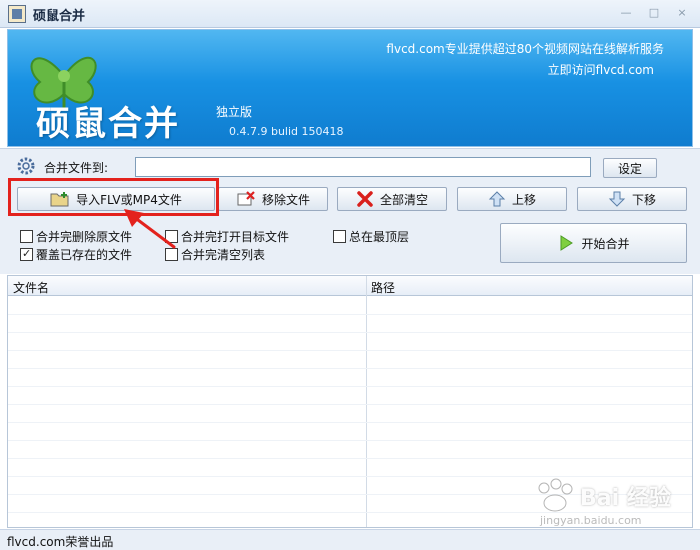 The image size is (700, 550). Describe the element at coordinates (682, 13) in the screenshot. I see `close-button: ×` at that location.